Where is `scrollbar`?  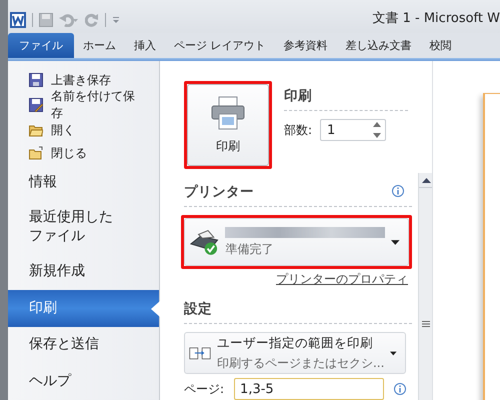
scrollbar is located at coordinates (425, 286).